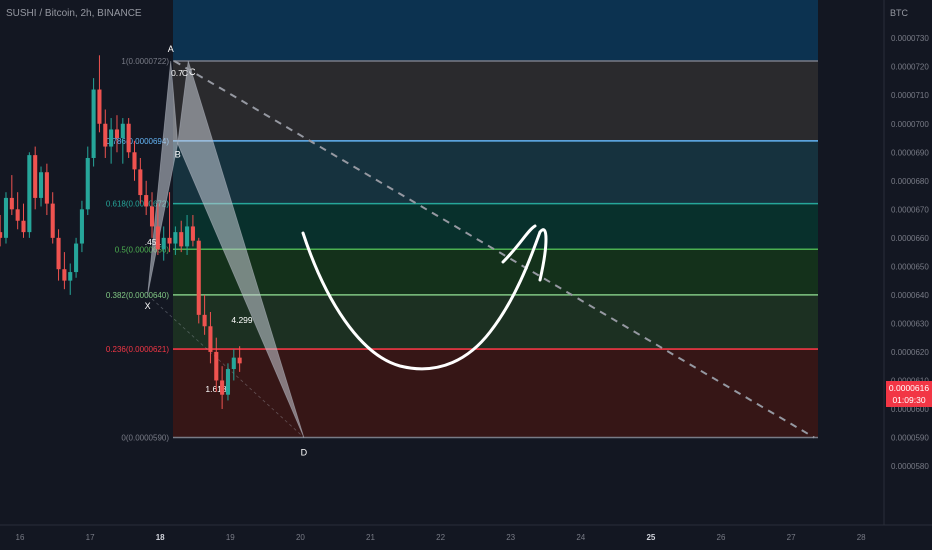 This screenshot has width=932, height=550. What do you see at coordinates (910, 38) in the screenshot?
I see `price-tick-label: 0.0000730` at bounding box center [910, 38].